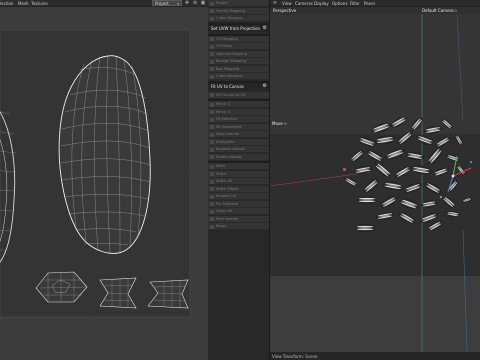 The image size is (480, 360). What do you see at coordinates (275, 3) in the screenshot?
I see `view-settings-icon: ≡` at bounding box center [275, 3].